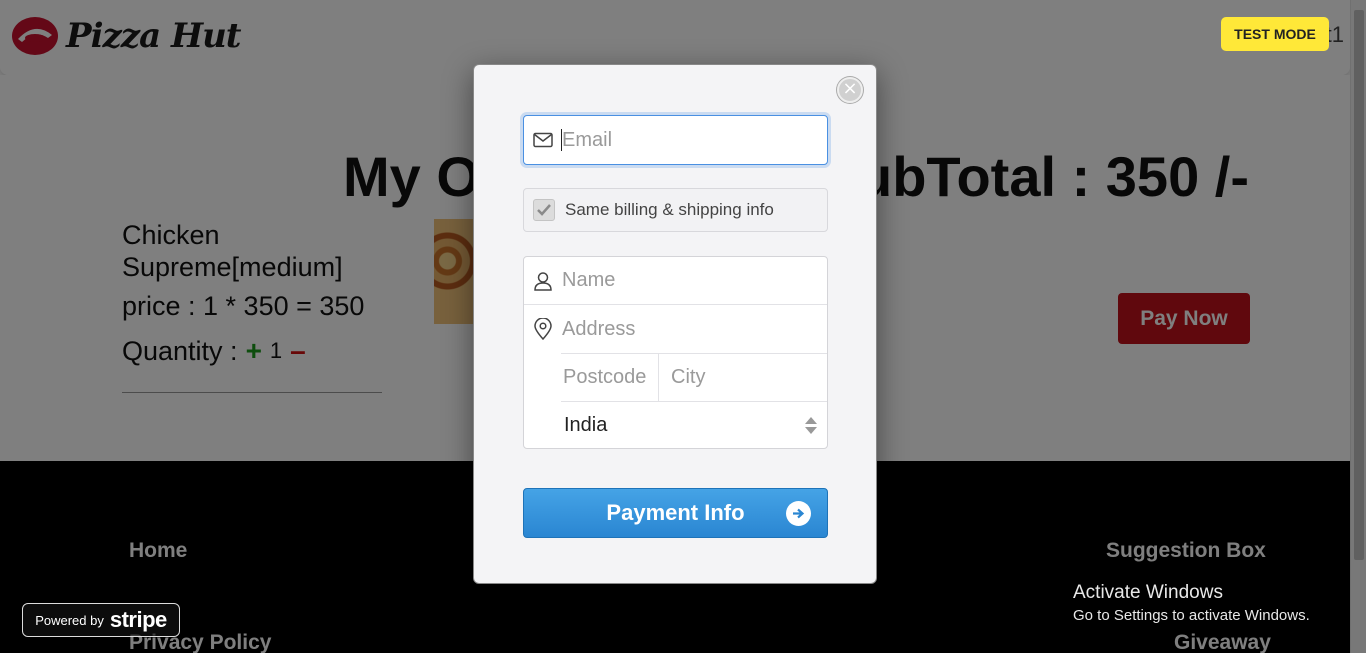 This screenshot has width=1366, height=653. What do you see at coordinates (1191, 615) in the screenshot?
I see `watermark-subtitle: Go to Settings to activate Windows.` at bounding box center [1191, 615].